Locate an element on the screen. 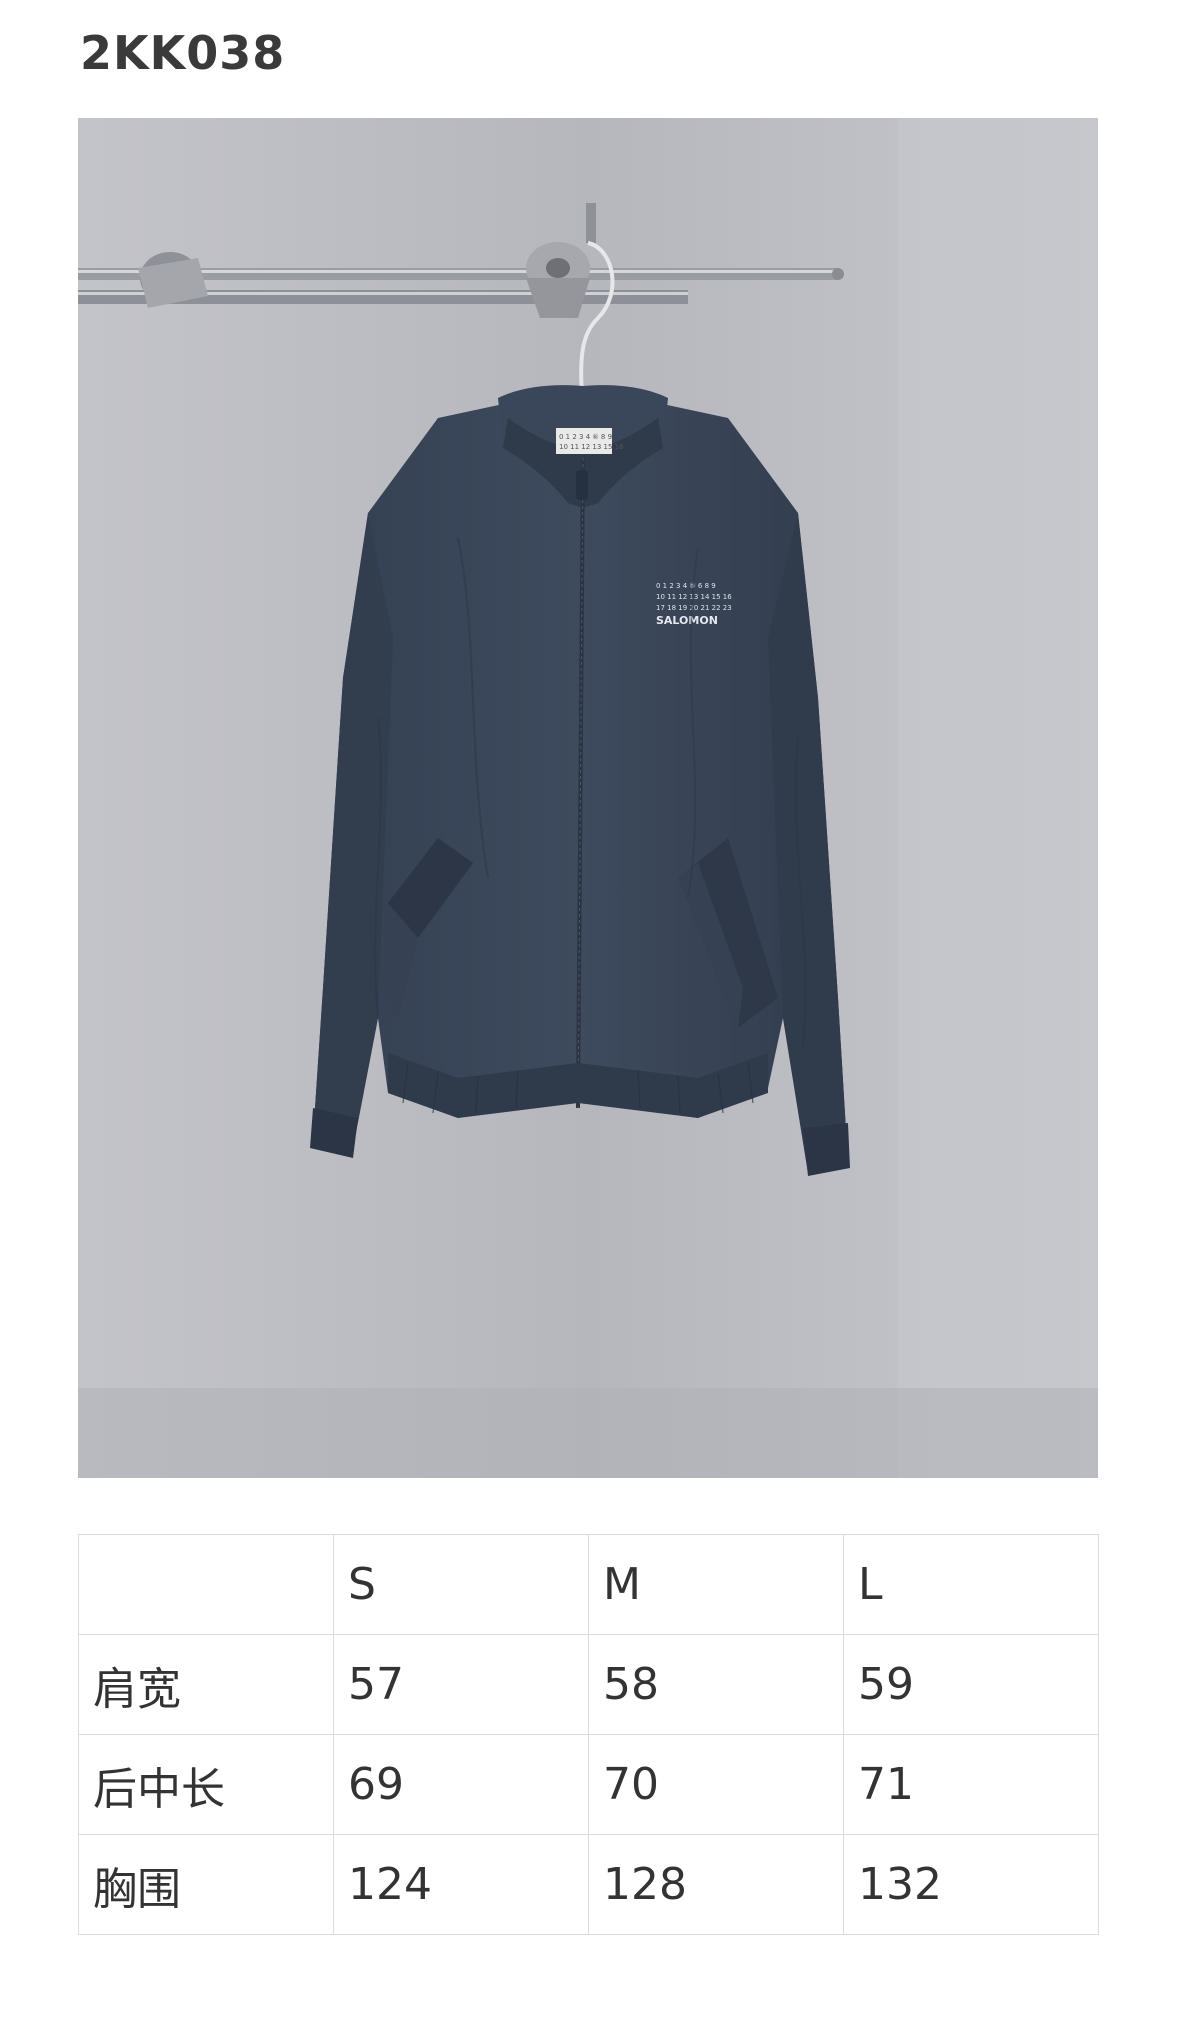  table-cell: 57 is located at coordinates (461, 1684).